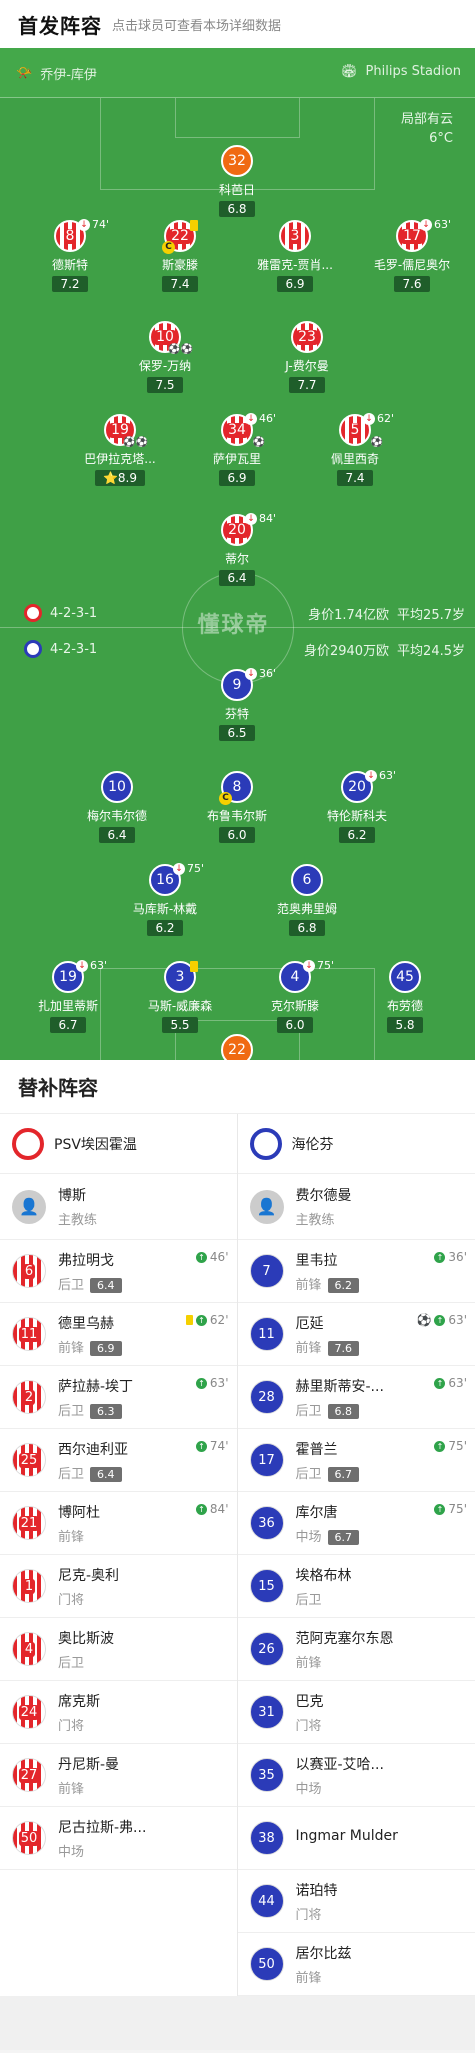 Image resolution: width=475 pixels, height=2053 pixels. I want to click on player-marker: 4 ↓ 75' 克尔斯滕 6.0, so click(295, 996).